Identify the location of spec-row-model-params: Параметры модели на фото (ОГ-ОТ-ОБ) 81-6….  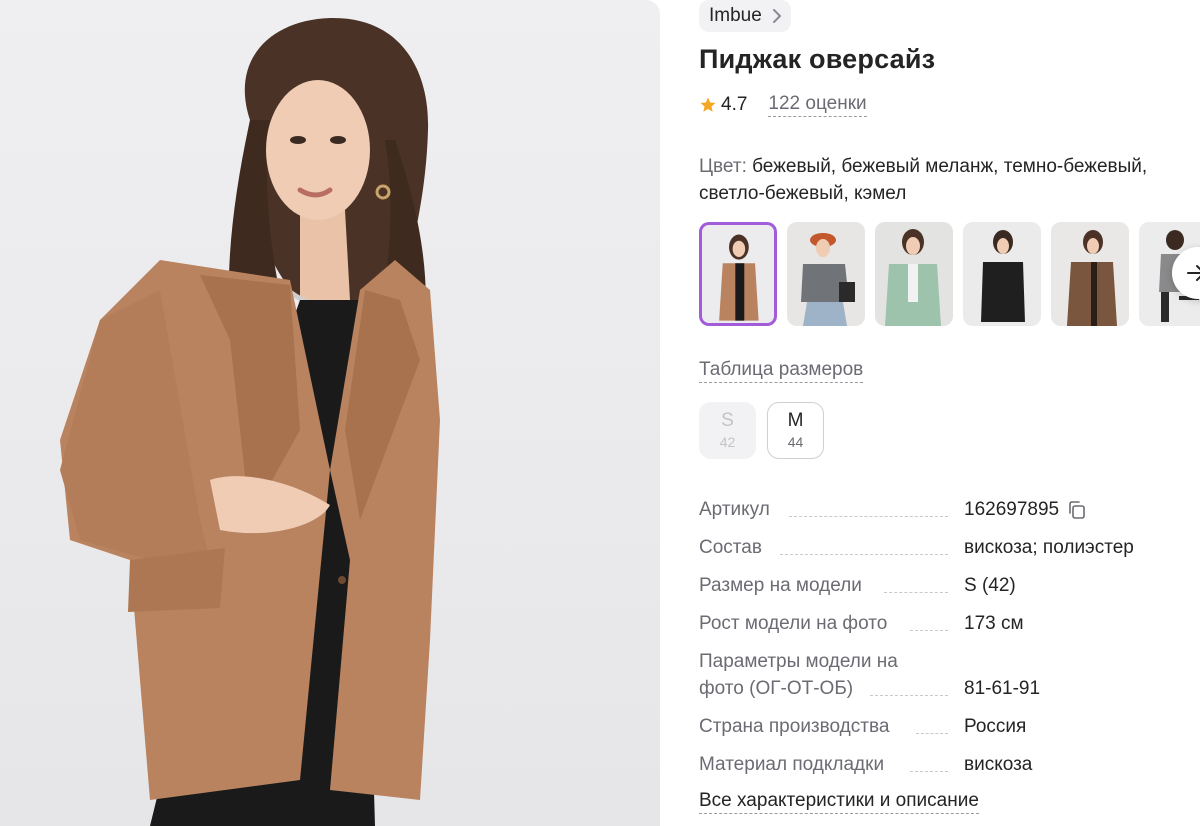
(944, 675).